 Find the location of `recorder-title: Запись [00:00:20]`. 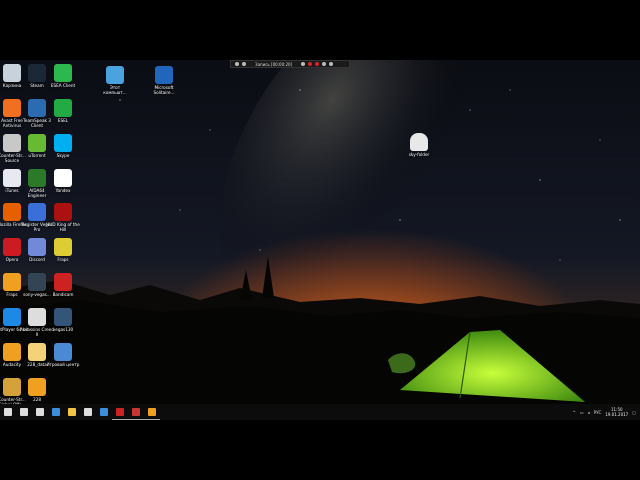

recorder-title: Запись [00:00:20] is located at coordinates (274, 64).